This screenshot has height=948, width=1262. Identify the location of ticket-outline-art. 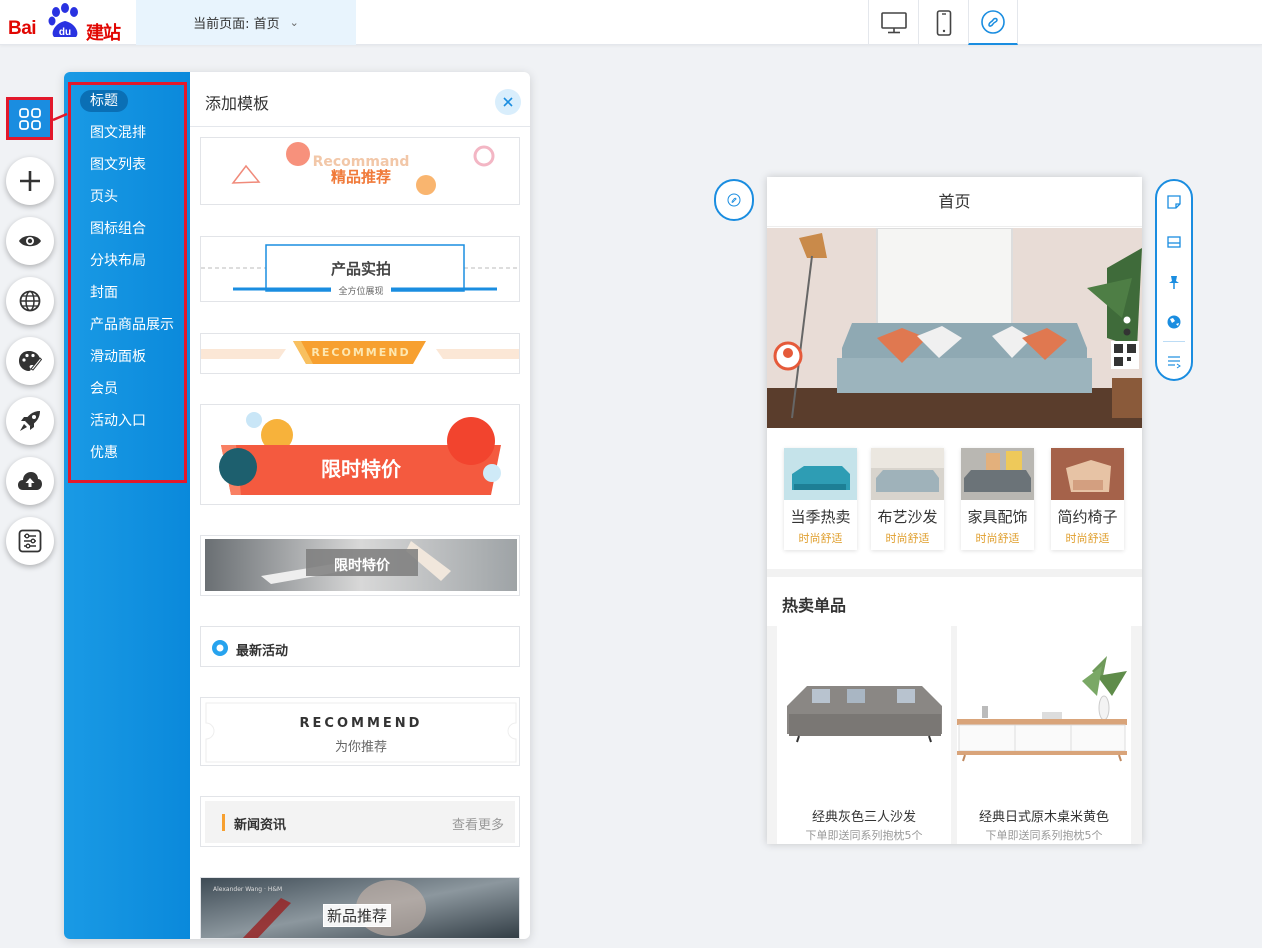
(361, 732).